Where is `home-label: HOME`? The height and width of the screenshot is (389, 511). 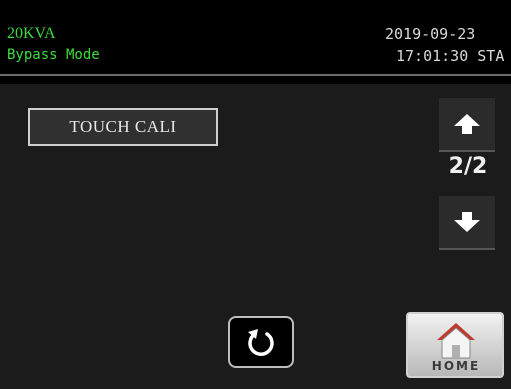 home-label: HOME is located at coordinates (456, 366).